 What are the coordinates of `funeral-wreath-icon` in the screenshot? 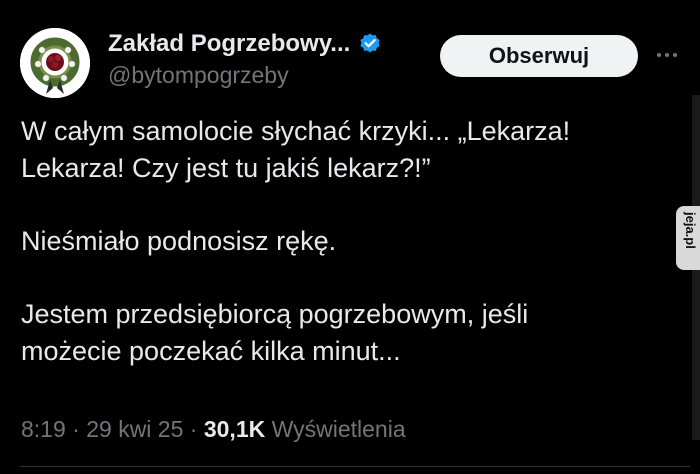 It's located at (55, 63).